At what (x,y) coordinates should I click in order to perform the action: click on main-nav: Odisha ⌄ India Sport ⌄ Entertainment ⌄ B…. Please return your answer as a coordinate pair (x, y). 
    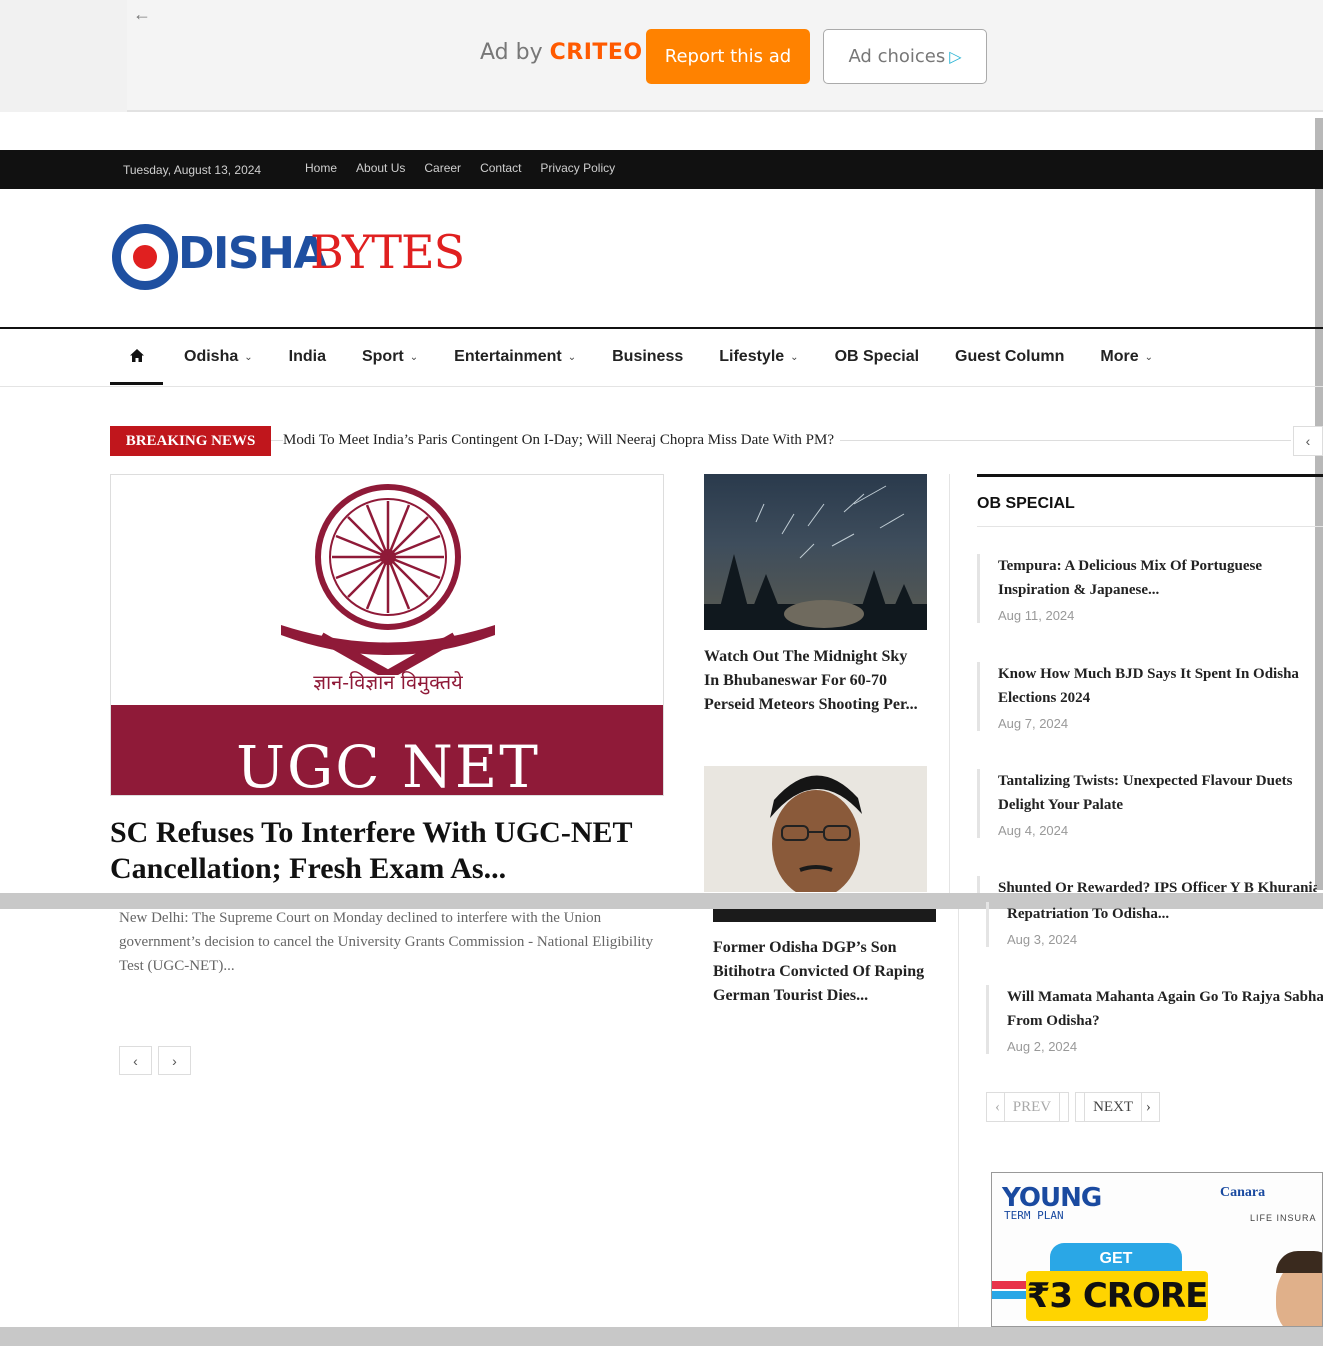
    Looking at the image, I should click on (661, 357).